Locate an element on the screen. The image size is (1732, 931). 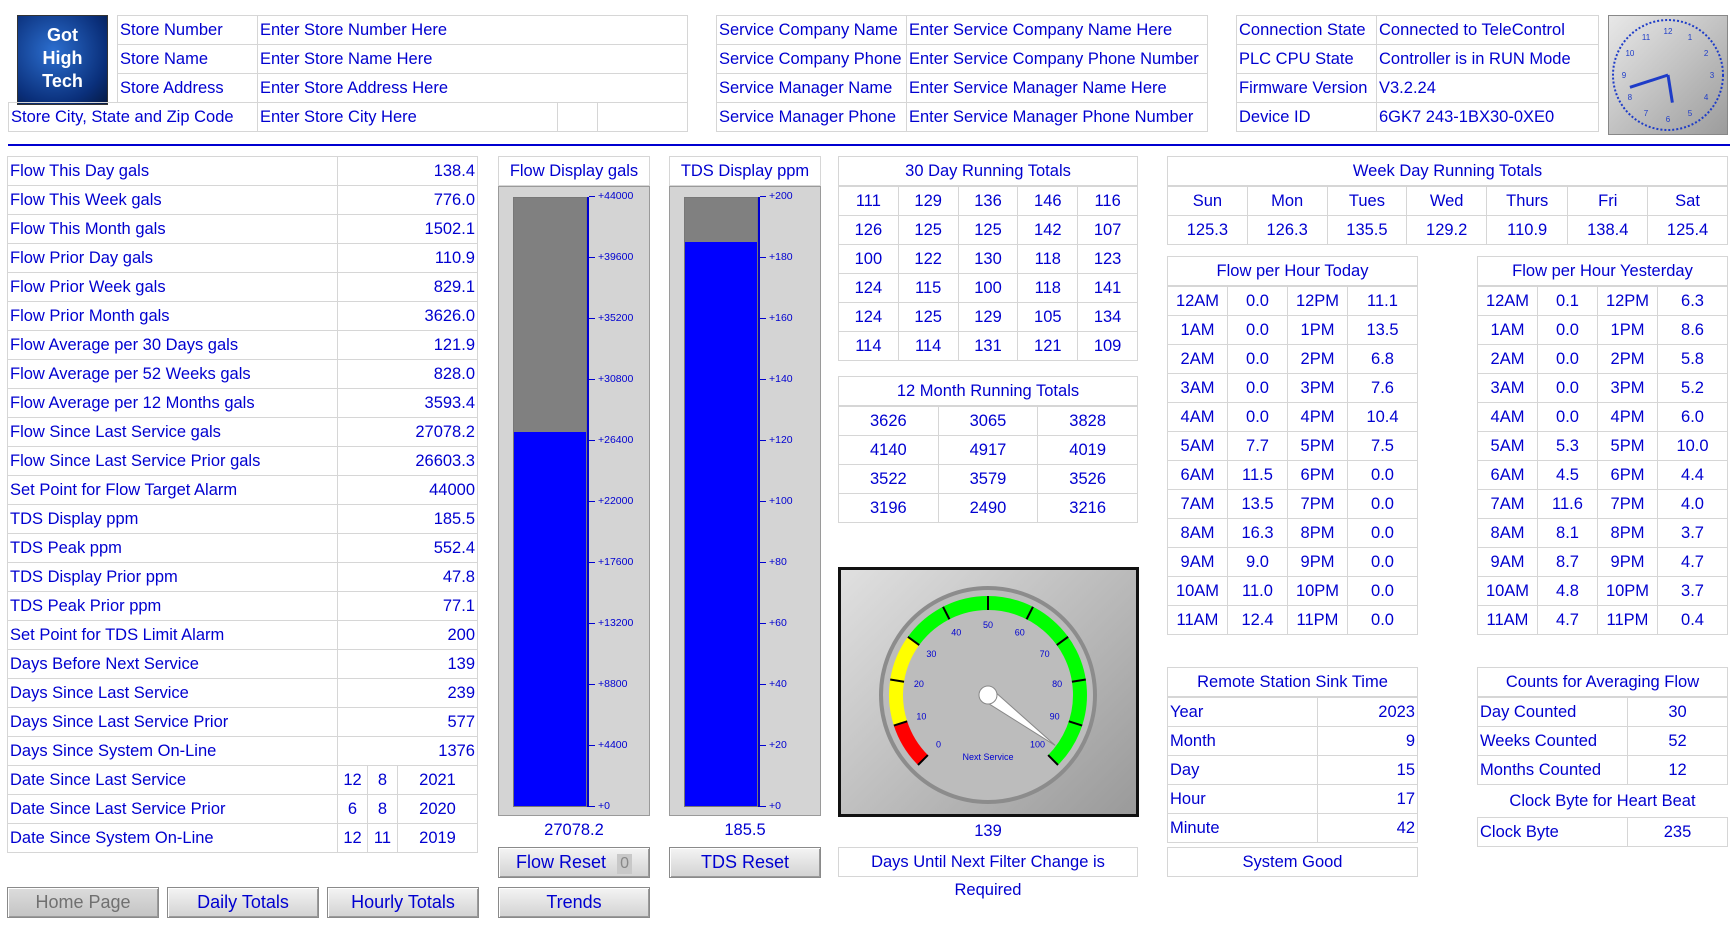
hour-today-pm-value: 11.1 is located at coordinates (1382, 301).